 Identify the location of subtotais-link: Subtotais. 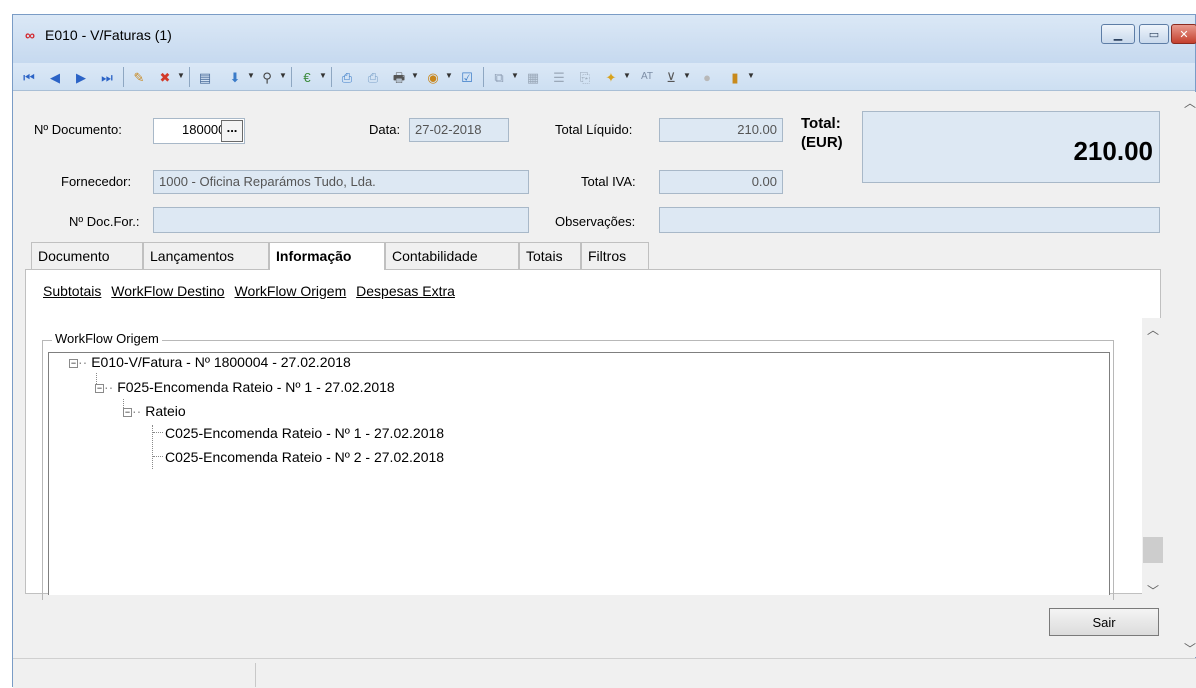
(72, 291).